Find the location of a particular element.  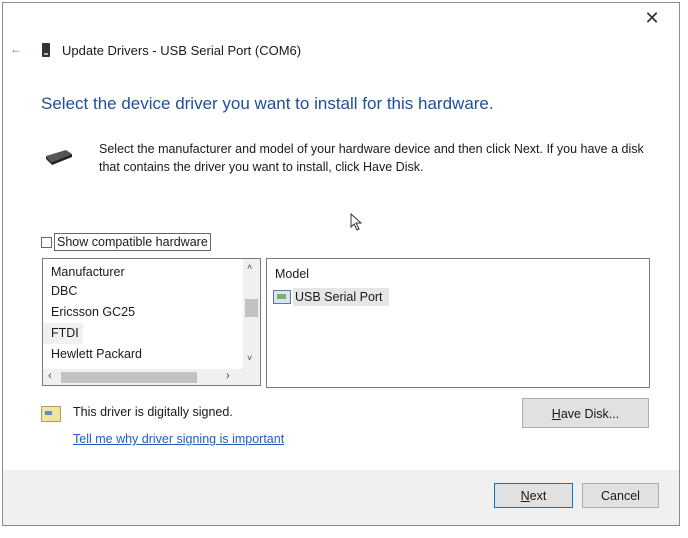

cancel-button: Cancel is located at coordinates (620, 495).